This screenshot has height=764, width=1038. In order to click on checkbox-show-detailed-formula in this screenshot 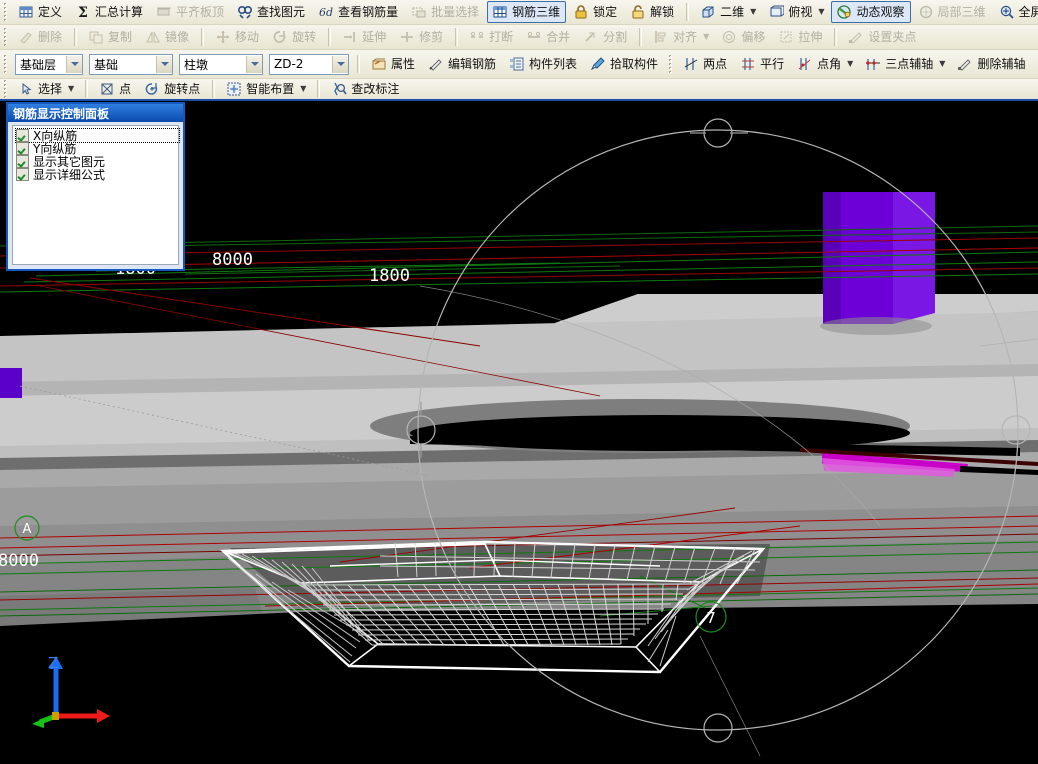, I will do `click(22, 174)`.